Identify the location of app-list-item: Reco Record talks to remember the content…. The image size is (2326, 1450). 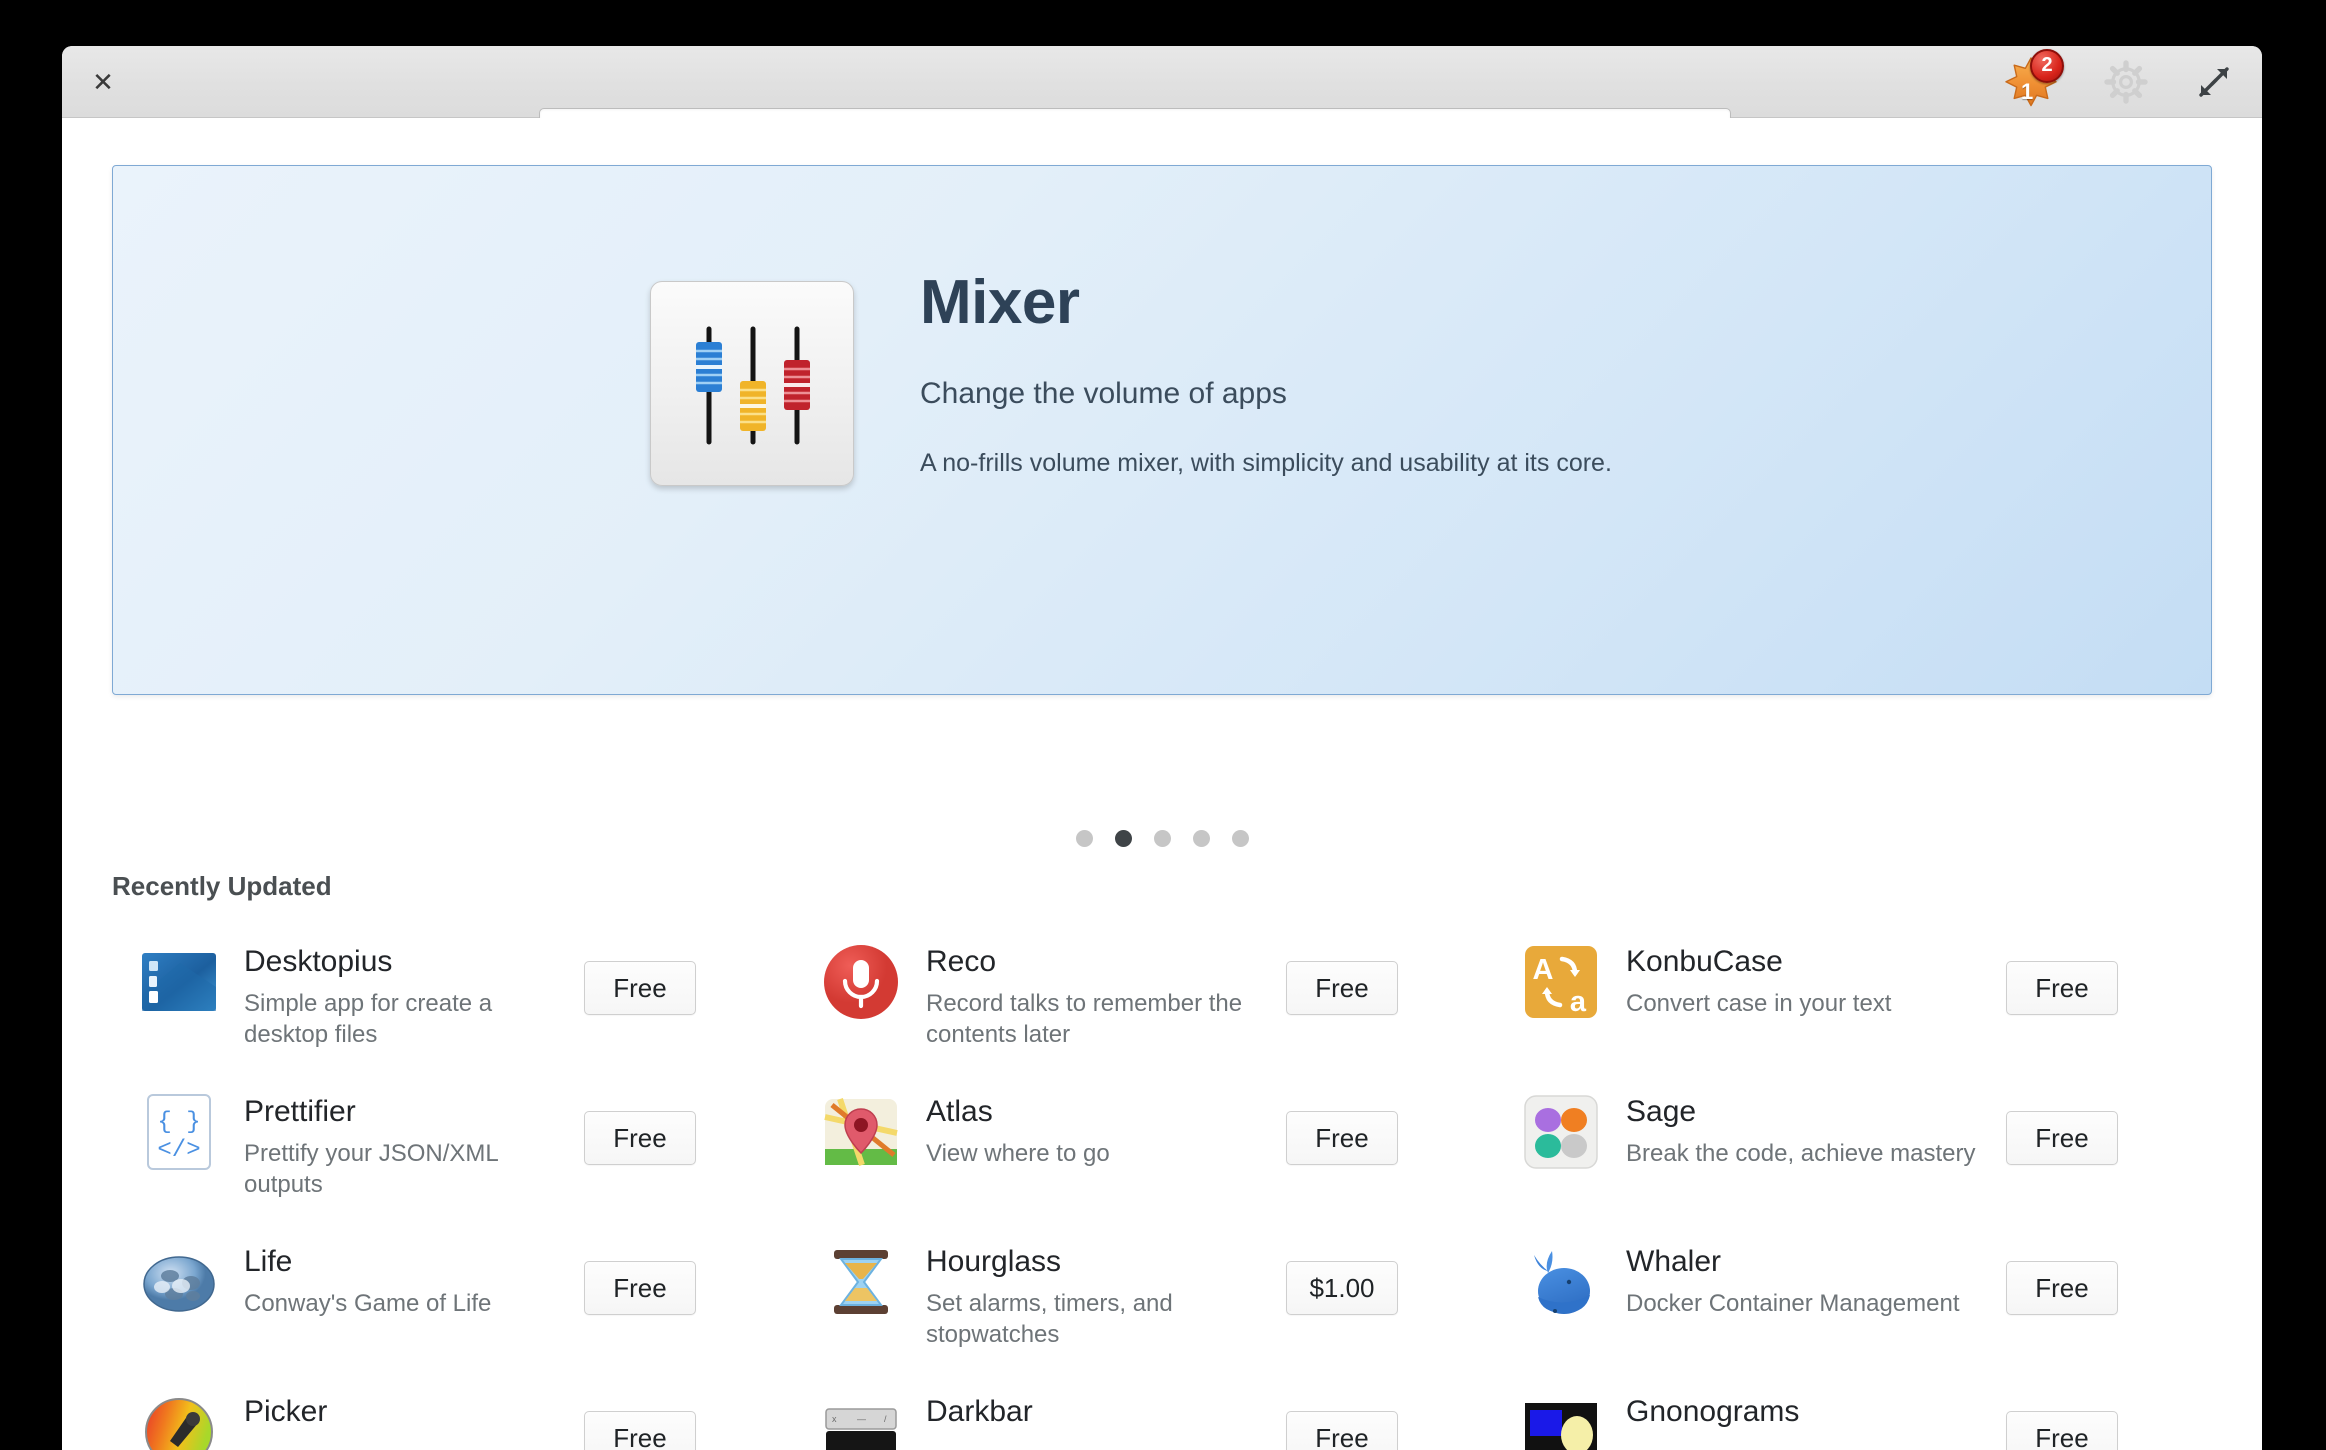
(1162, 998).